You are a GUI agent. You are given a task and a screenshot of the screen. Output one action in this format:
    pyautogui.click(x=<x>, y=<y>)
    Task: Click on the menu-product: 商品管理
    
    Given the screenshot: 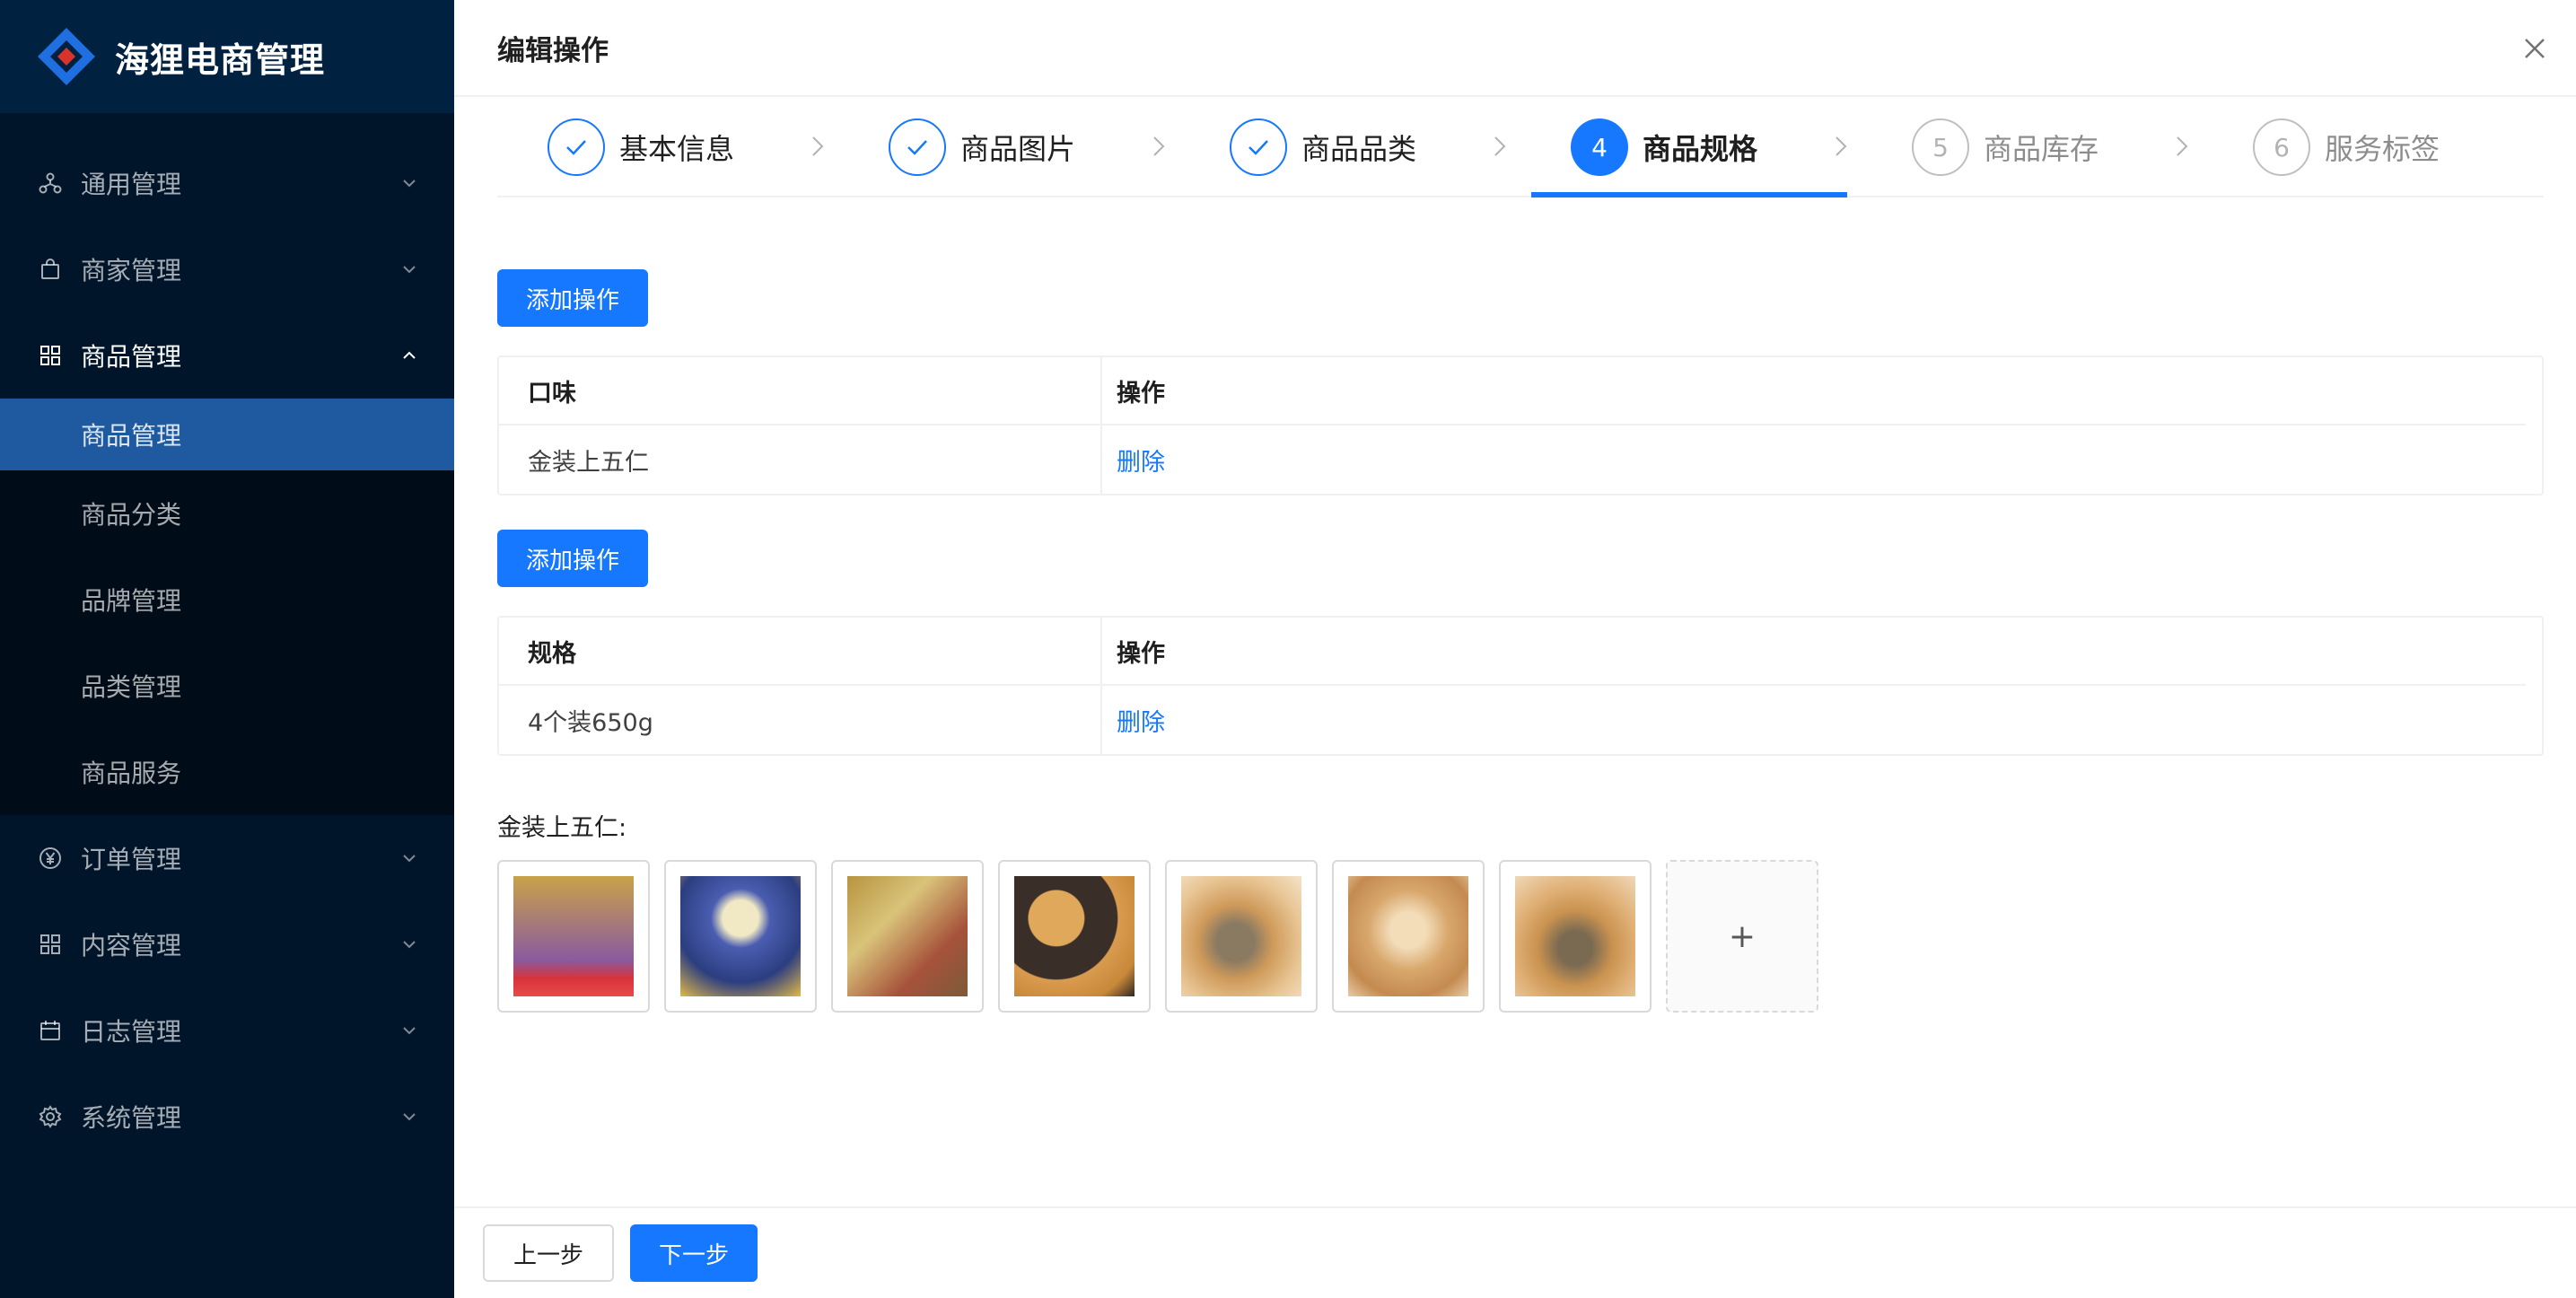 What is the action you would take?
    pyautogui.click(x=227, y=356)
    